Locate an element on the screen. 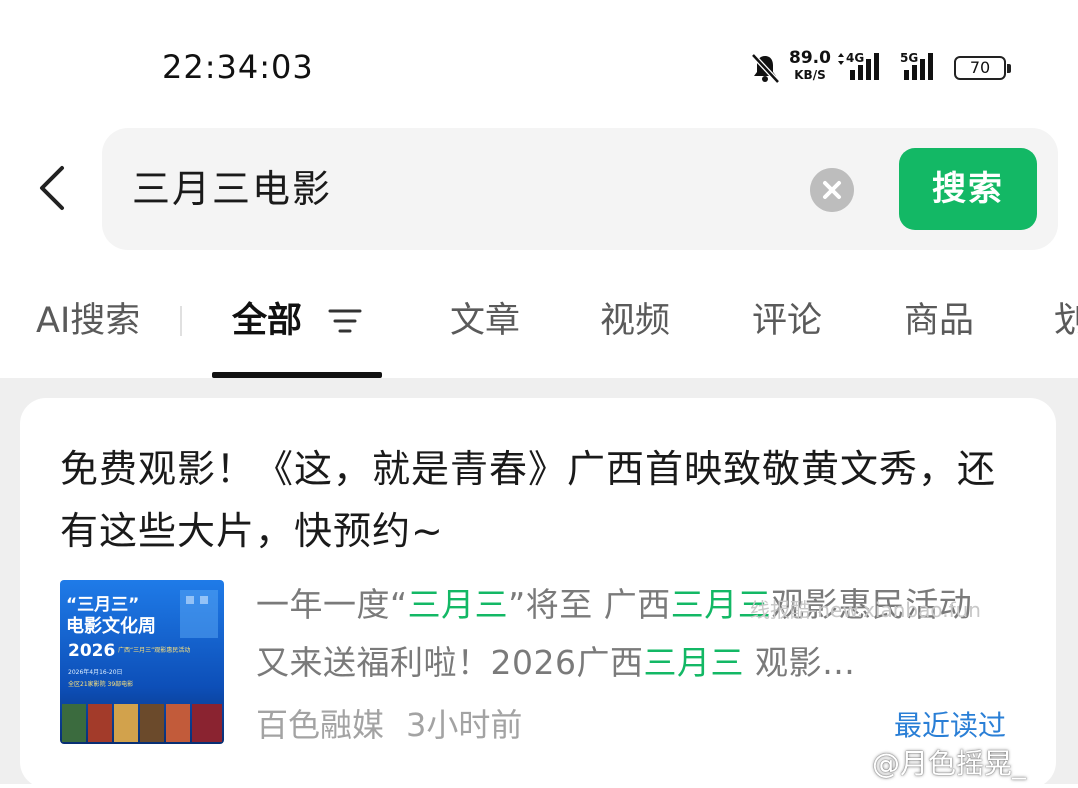 The image size is (1078, 788). snippet-highlight-1: 三月三 is located at coordinates (458, 604).